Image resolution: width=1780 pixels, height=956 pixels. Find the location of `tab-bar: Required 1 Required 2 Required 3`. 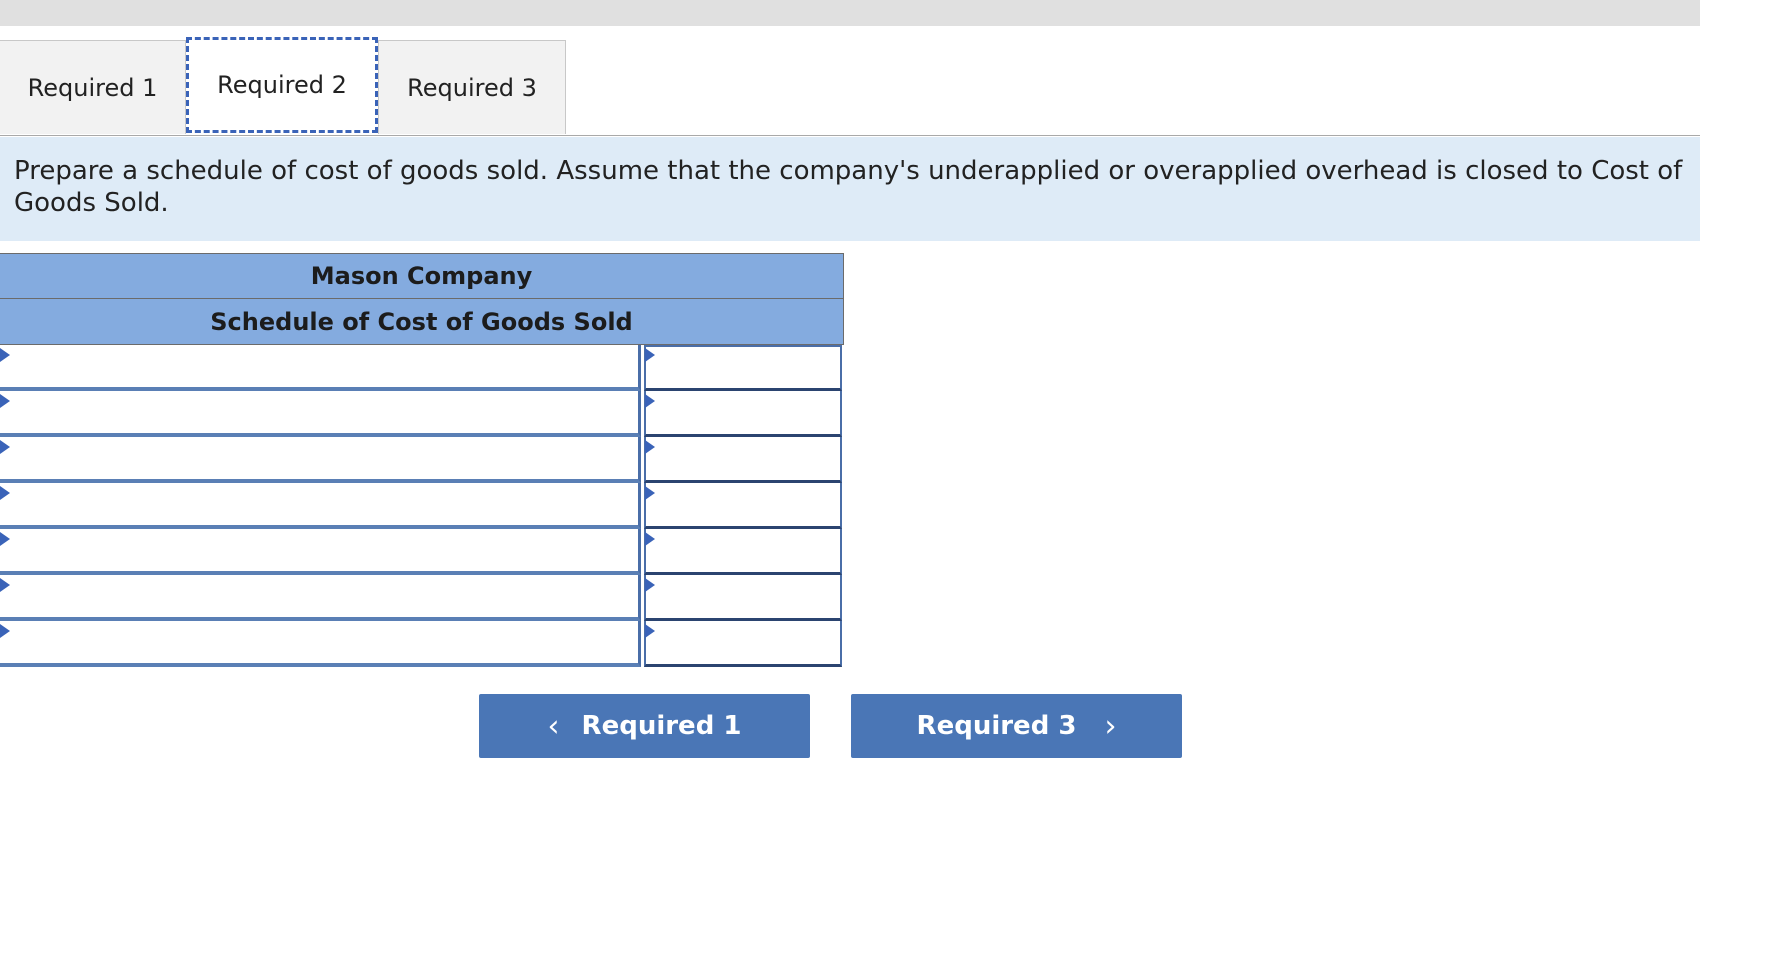

tab-bar: Required 1 Required 2 Required 3 is located at coordinates (850, 86).